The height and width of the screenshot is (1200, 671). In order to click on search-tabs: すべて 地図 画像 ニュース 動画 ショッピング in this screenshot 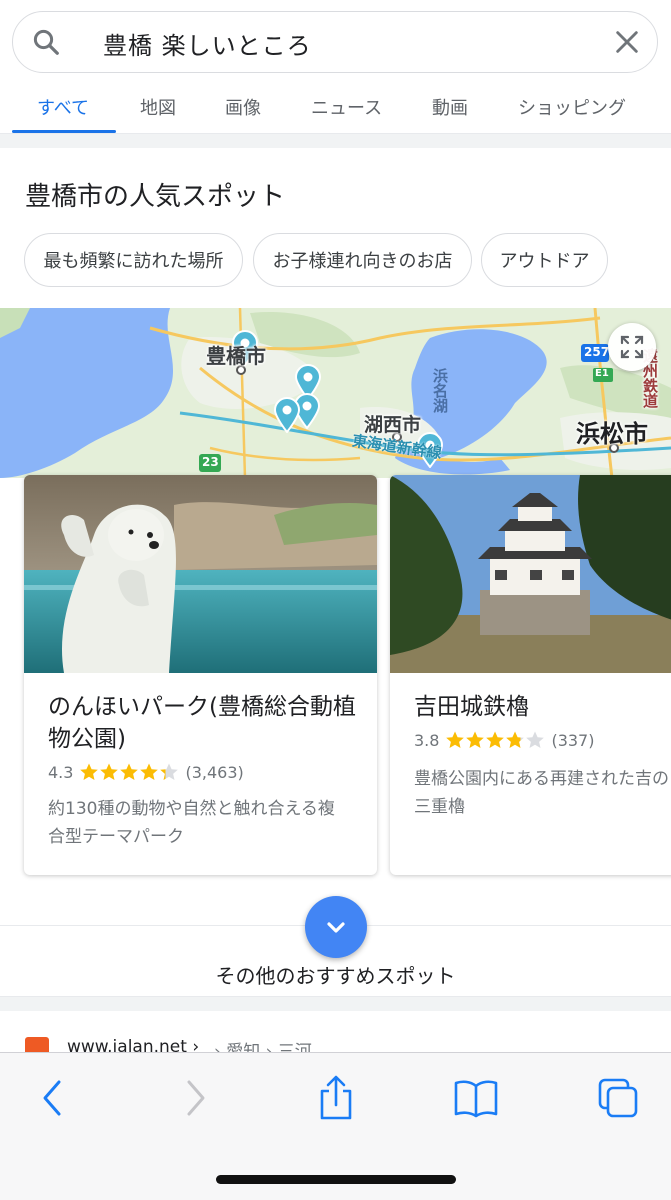, I will do `click(335, 109)`.